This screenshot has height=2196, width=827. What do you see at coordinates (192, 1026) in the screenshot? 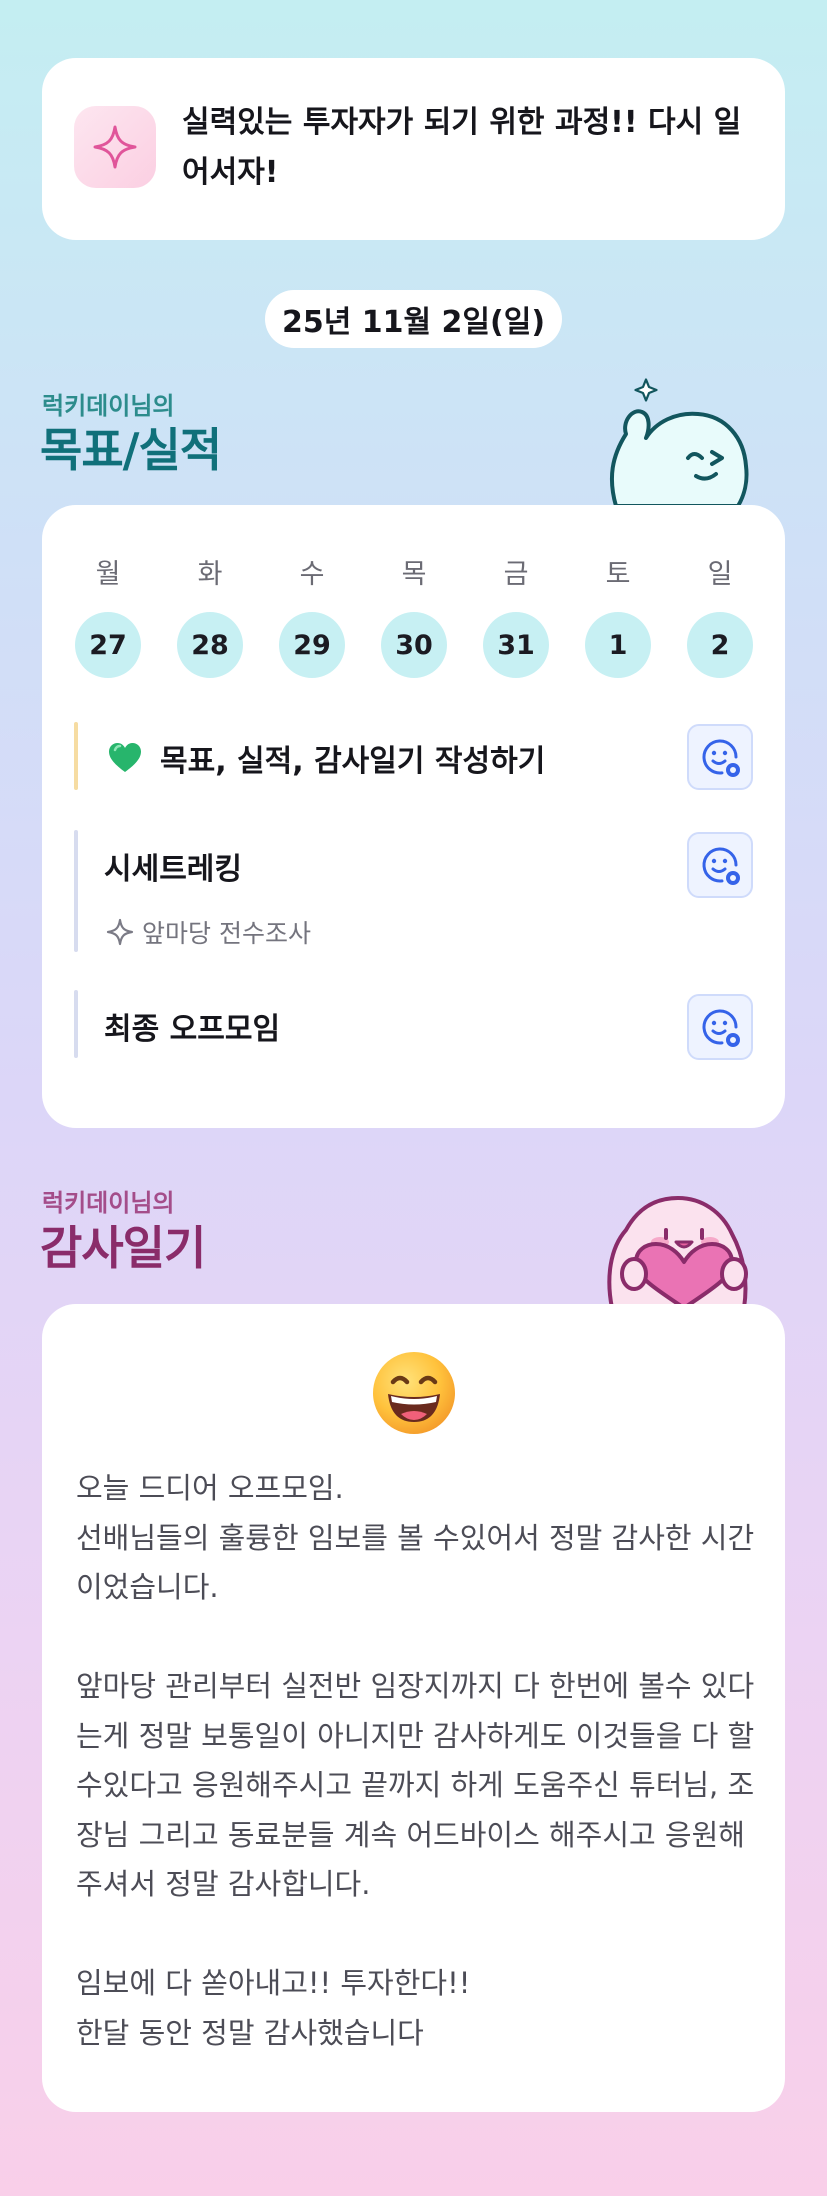
I see `task-title: 최종 오프모임` at bounding box center [192, 1026].